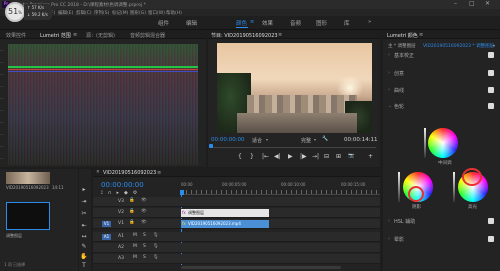 This screenshot has height=271, width=500. Describe the element at coordinates (261, 267) in the screenshot. I see `timeline-scrollbar` at that location.